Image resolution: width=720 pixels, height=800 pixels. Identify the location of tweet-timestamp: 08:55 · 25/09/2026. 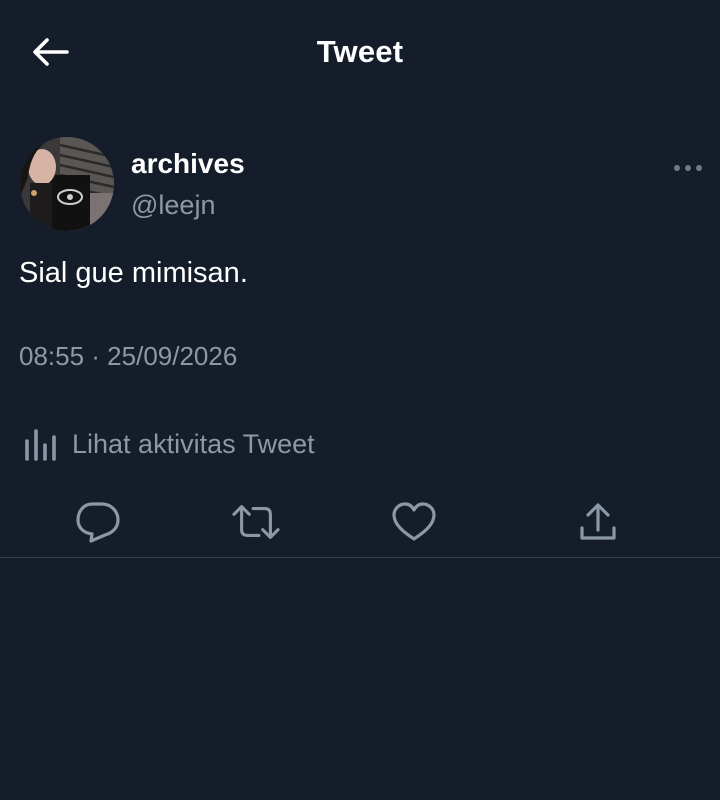
(128, 356).